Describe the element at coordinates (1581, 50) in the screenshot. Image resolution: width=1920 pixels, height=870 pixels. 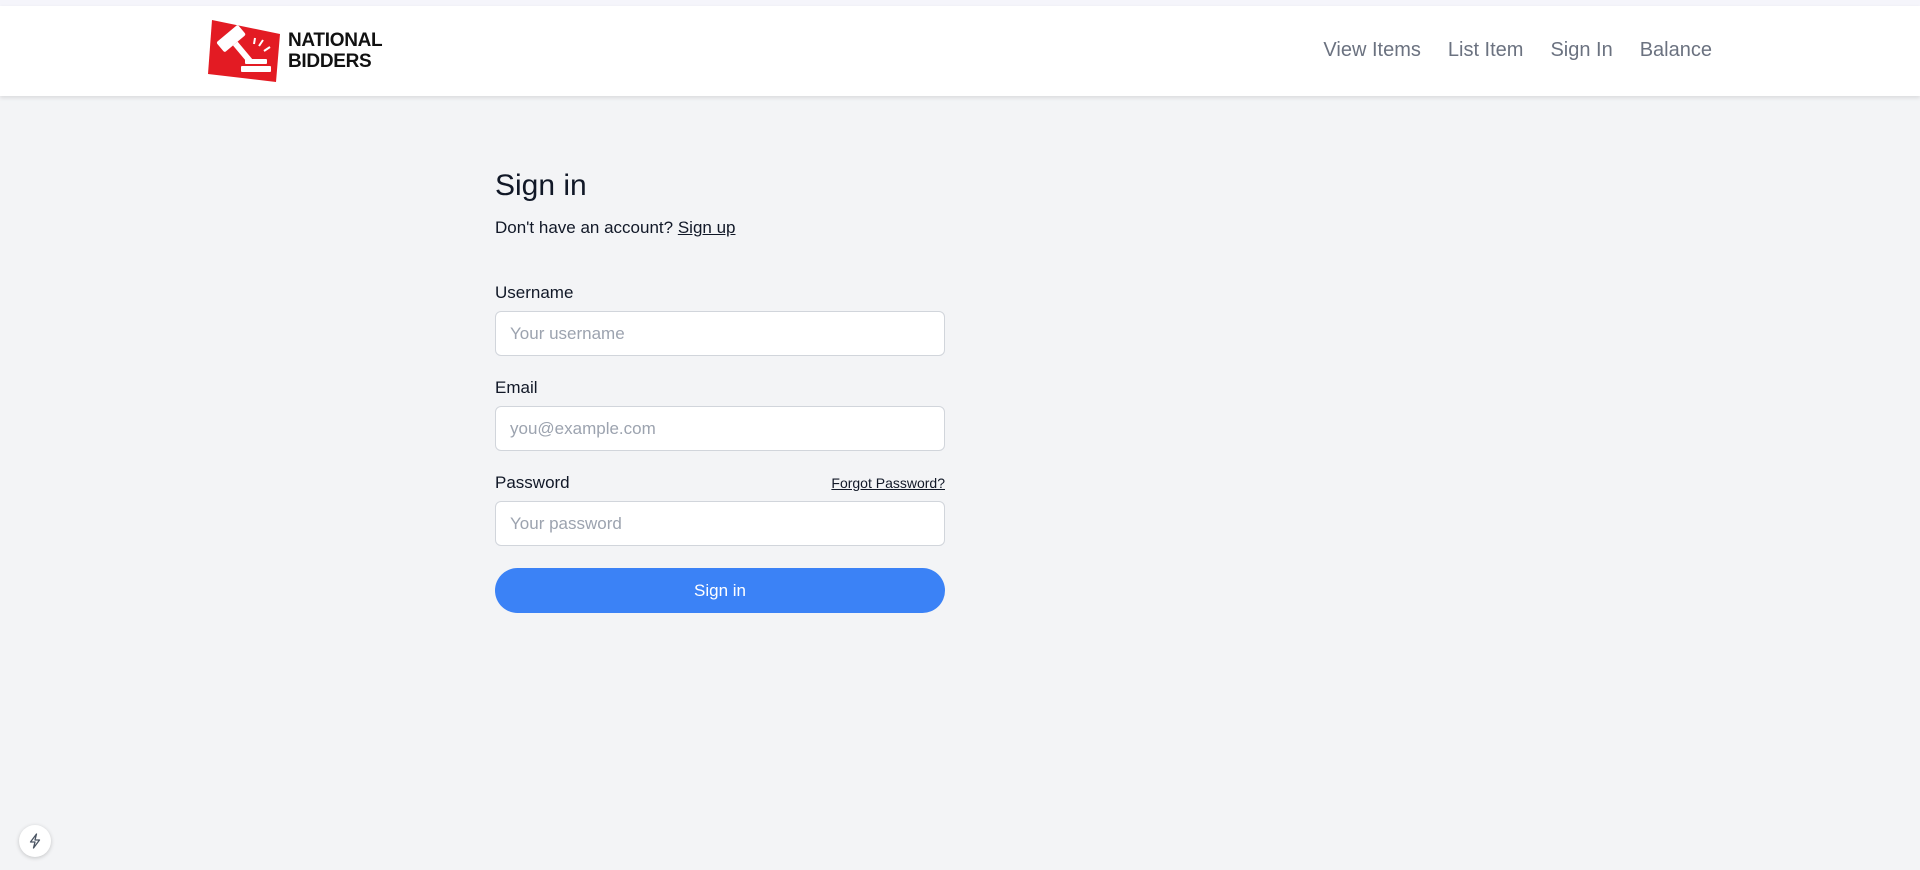
I see `nav-sign-in: Sign In` at that location.